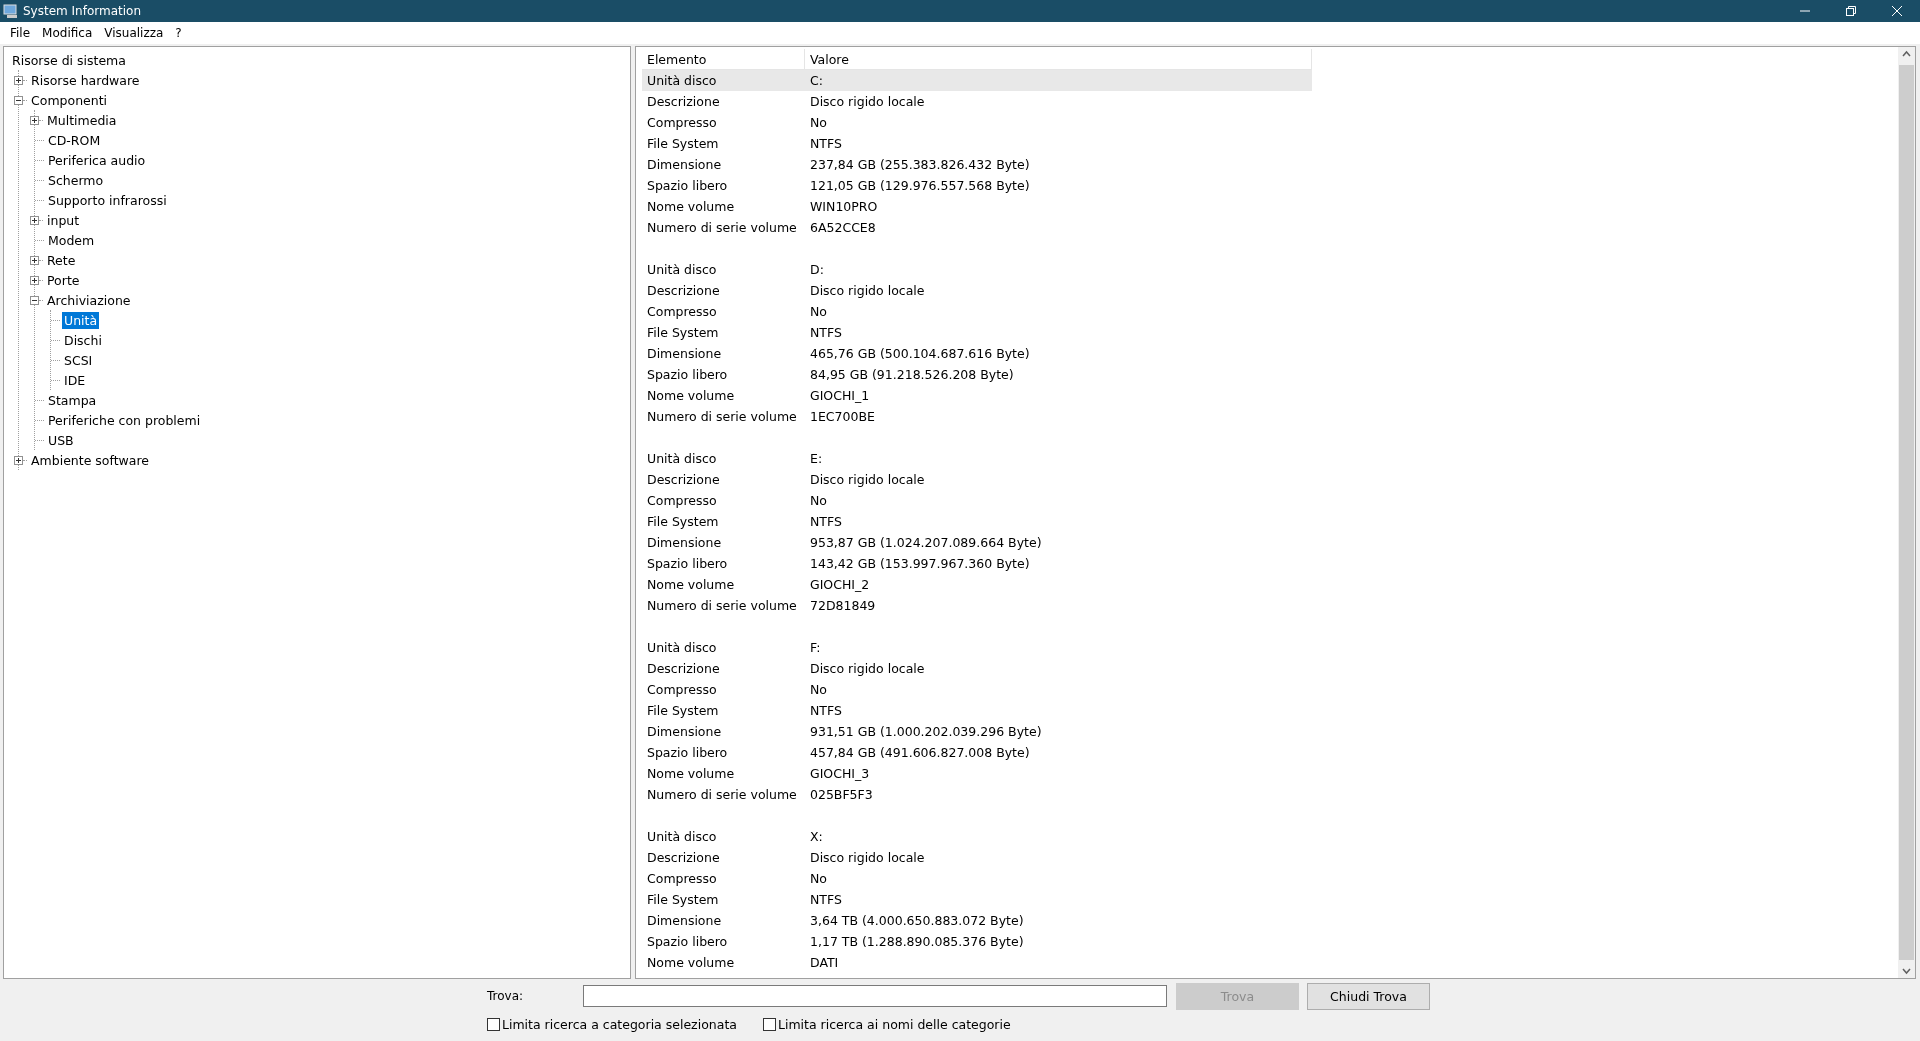 This screenshot has height=1041, width=1920. I want to click on tree-item: Supporto infrarossi, so click(107, 200).